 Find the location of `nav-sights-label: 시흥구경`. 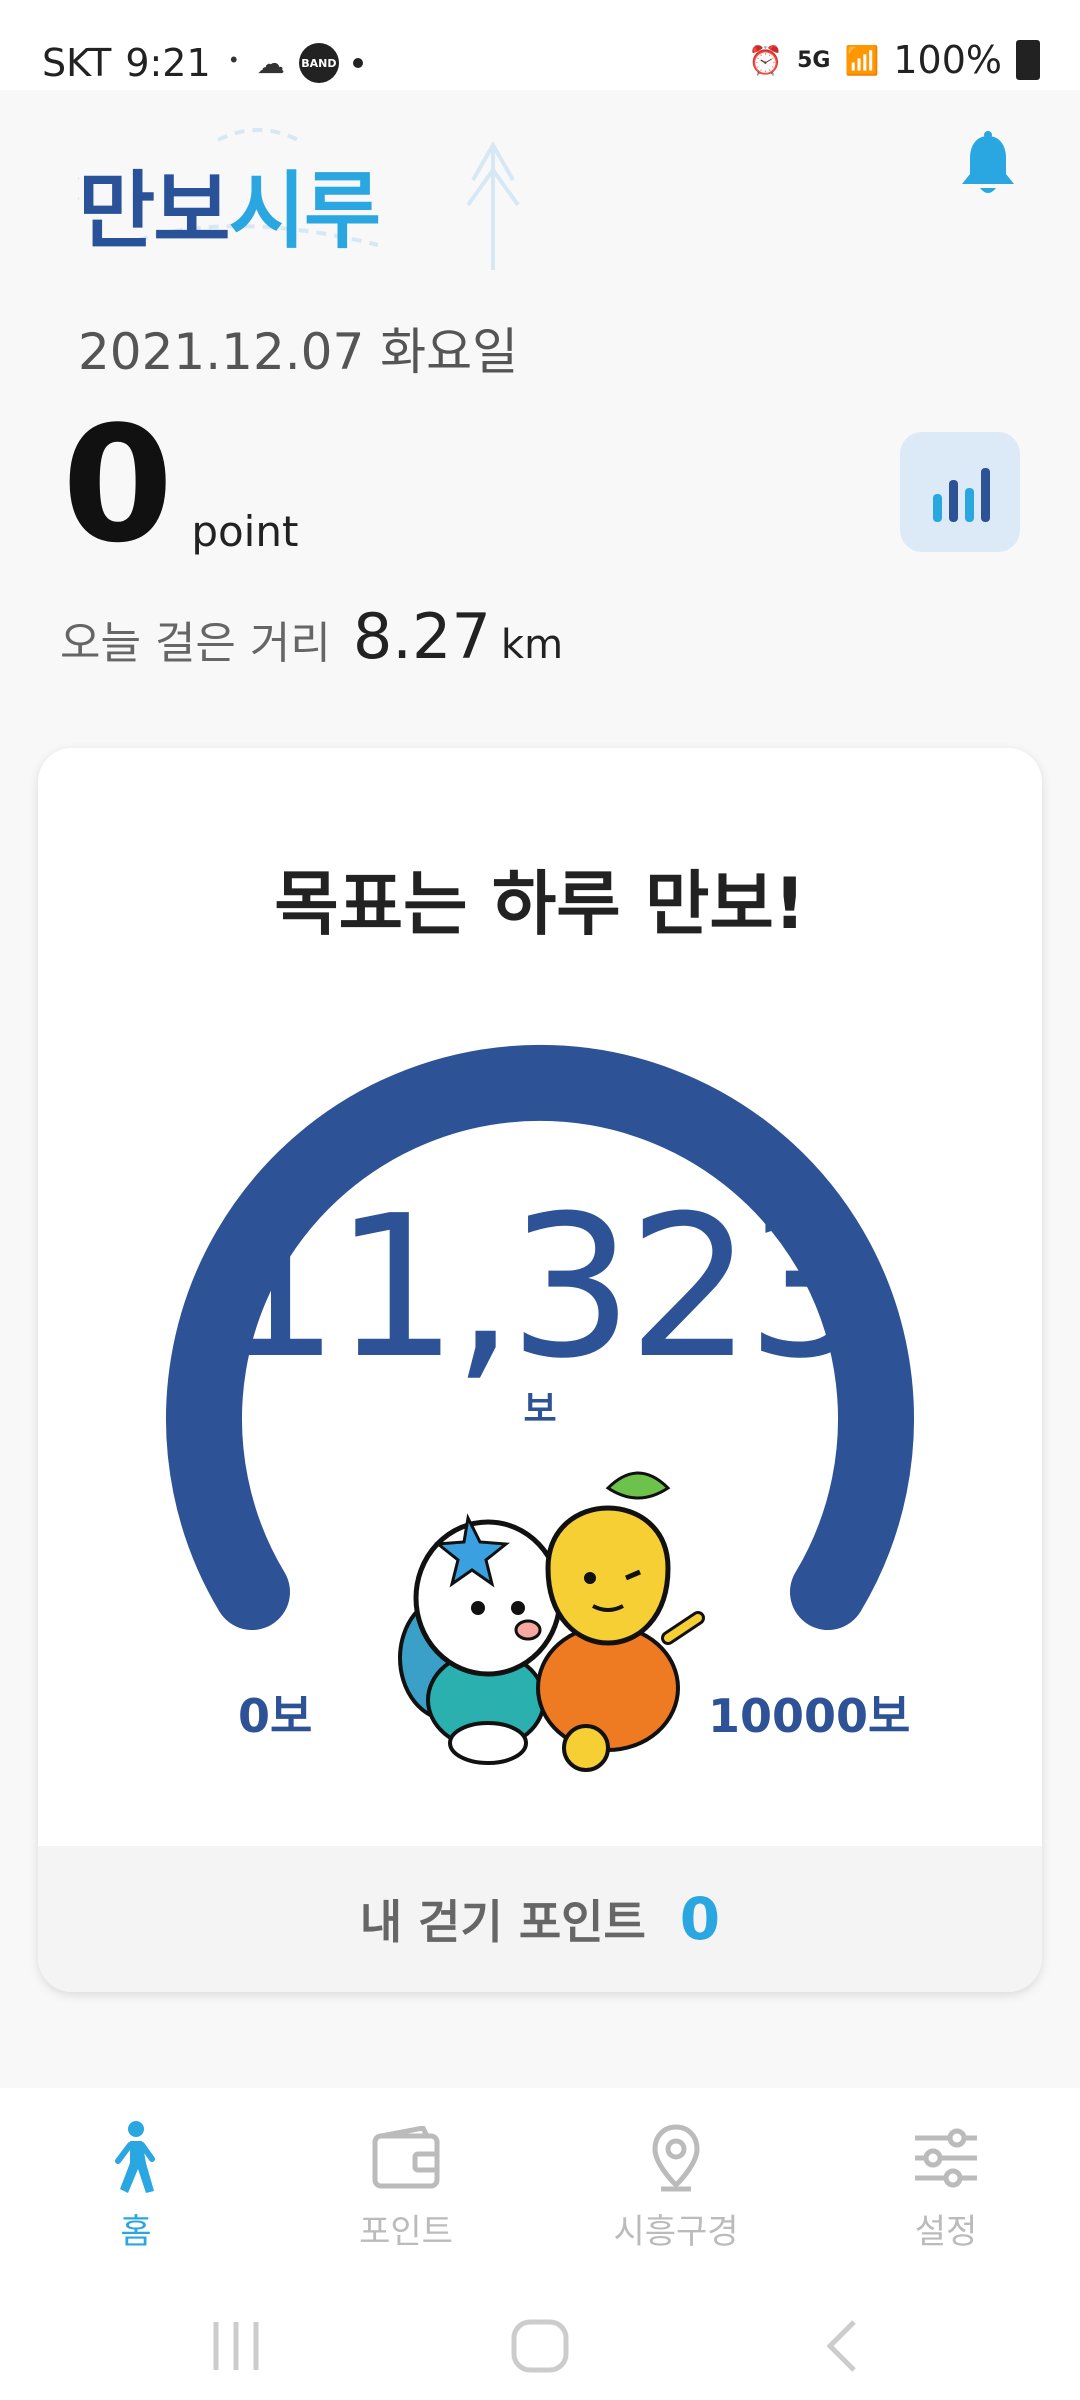

nav-sights-label: 시흥구경 is located at coordinates (676, 2232).